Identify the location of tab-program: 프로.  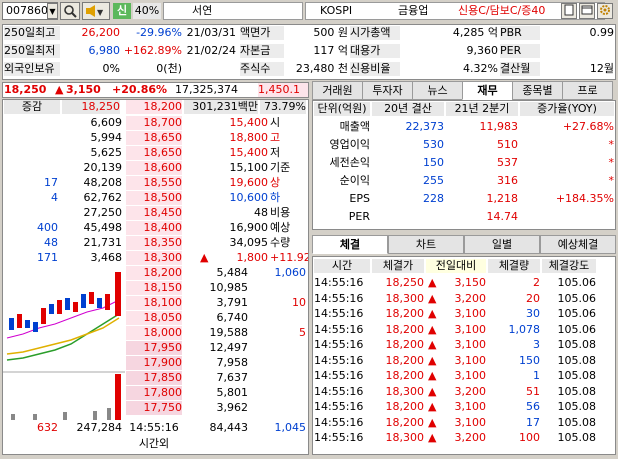
(587, 90).